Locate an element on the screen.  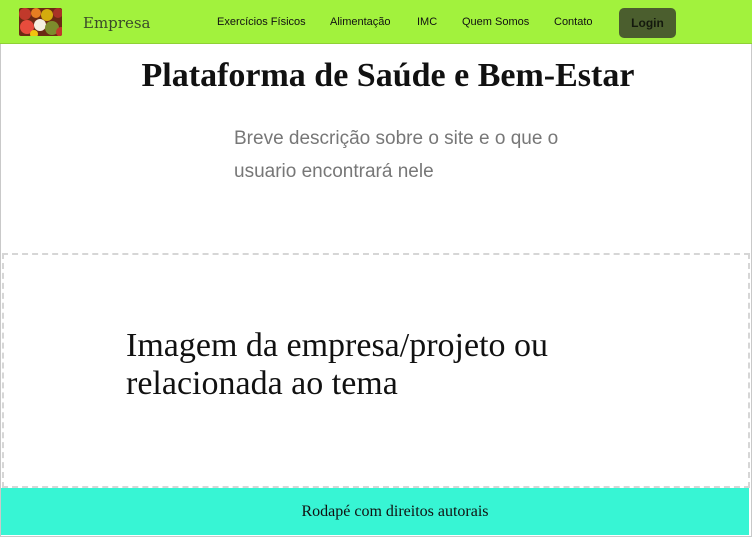
footer-text: Rodapé com direitos autorais is located at coordinates (395, 511).